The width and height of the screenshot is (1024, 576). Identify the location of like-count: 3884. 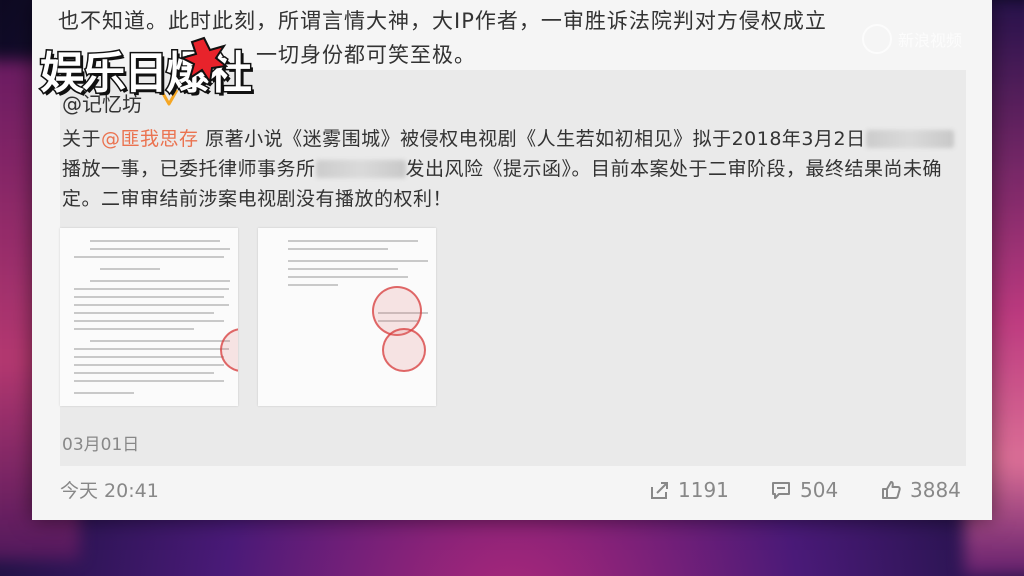
(935, 490).